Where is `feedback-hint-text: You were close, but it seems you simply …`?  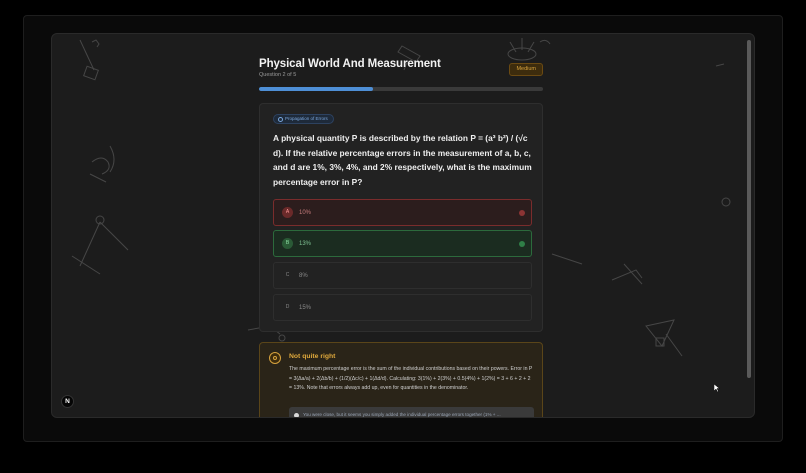
feedback-hint-text: You were close, but it seems you simply … is located at coordinates (402, 414).